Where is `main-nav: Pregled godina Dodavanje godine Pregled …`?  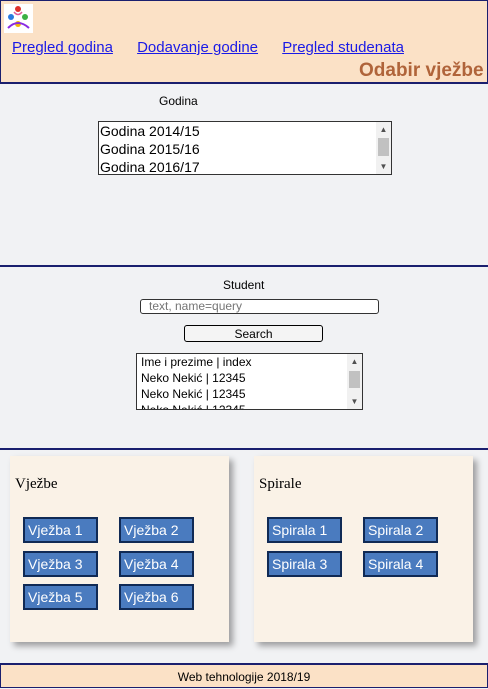 main-nav: Pregled godina Dodavanje godine Pregled … is located at coordinates (218, 47).